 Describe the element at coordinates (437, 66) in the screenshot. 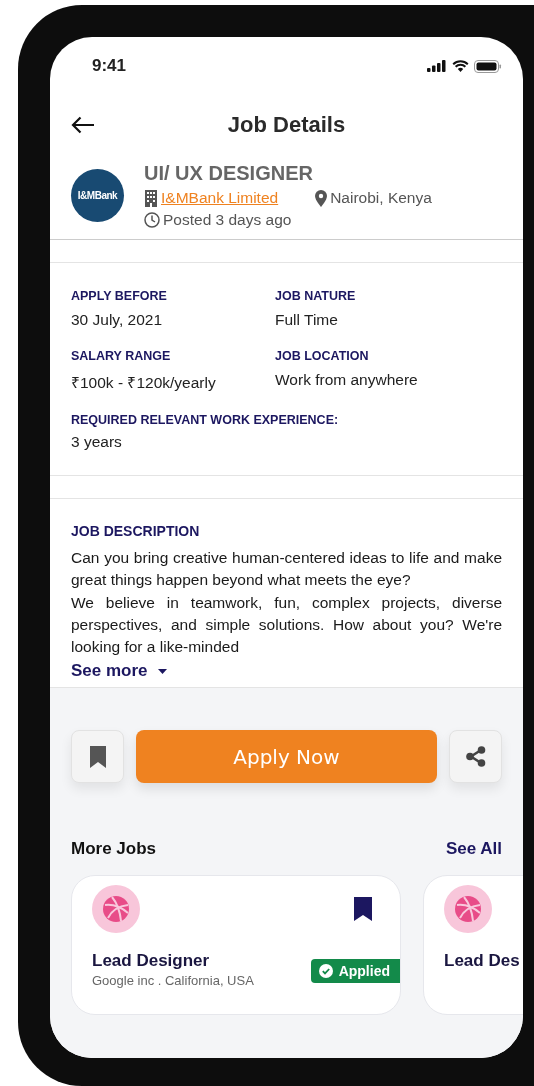

I see `signal-icon` at that location.